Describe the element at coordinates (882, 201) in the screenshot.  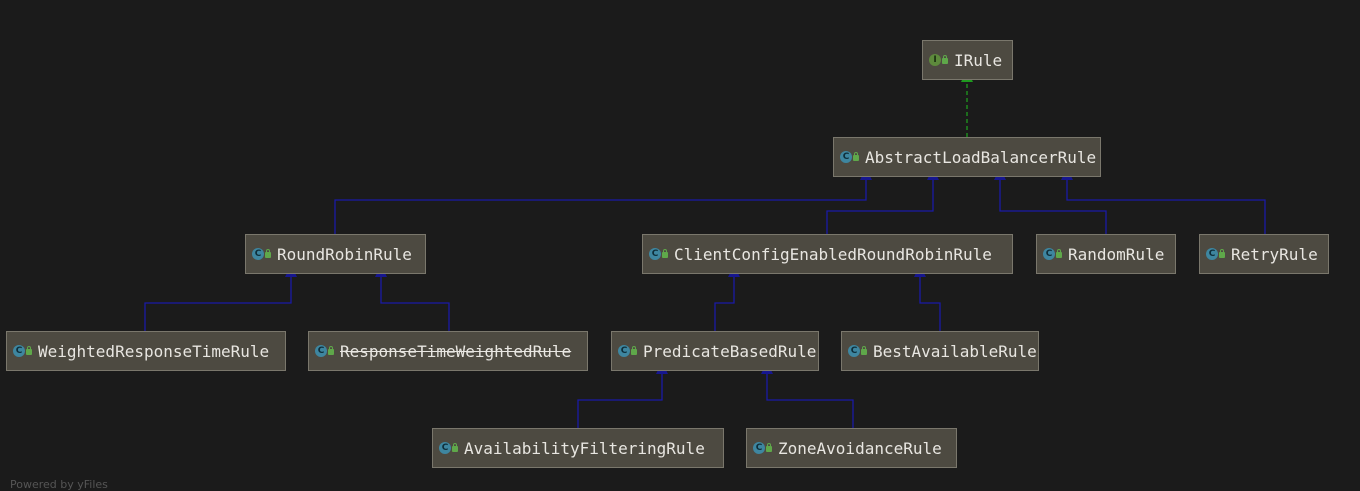
I see `edge-clientconfig-extends-abstract` at that location.